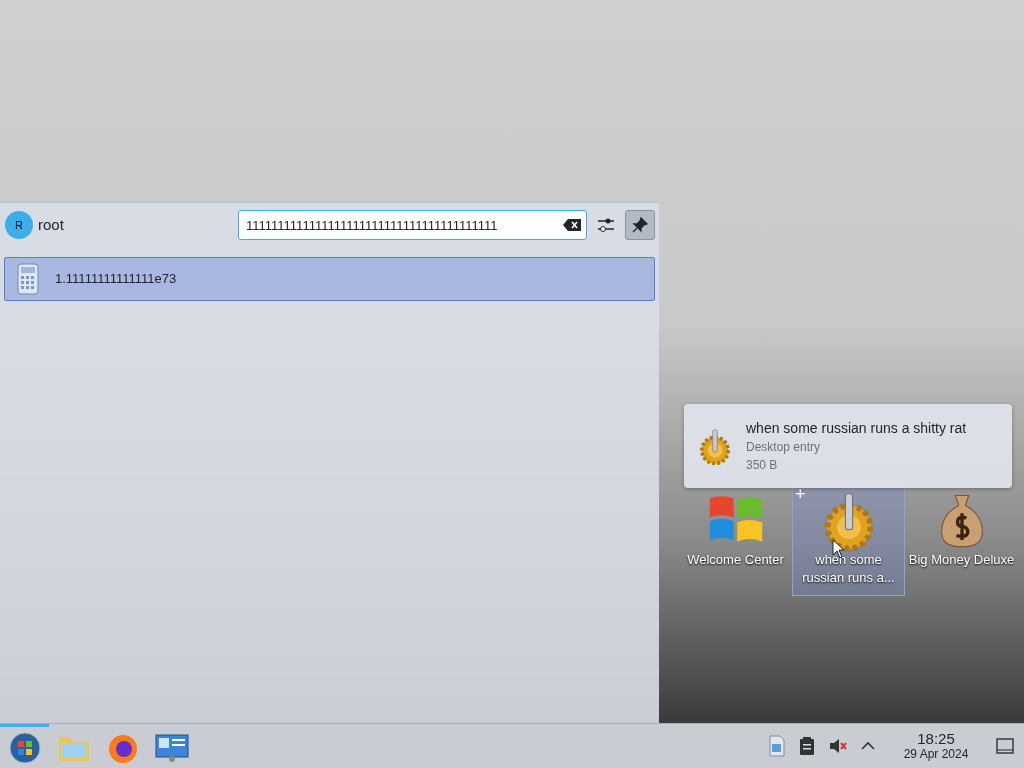 The height and width of the screenshot is (768, 1024). What do you see at coordinates (807, 746) in the screenshot?
I see `clipboard-icon` at bounding box center [807, 746].